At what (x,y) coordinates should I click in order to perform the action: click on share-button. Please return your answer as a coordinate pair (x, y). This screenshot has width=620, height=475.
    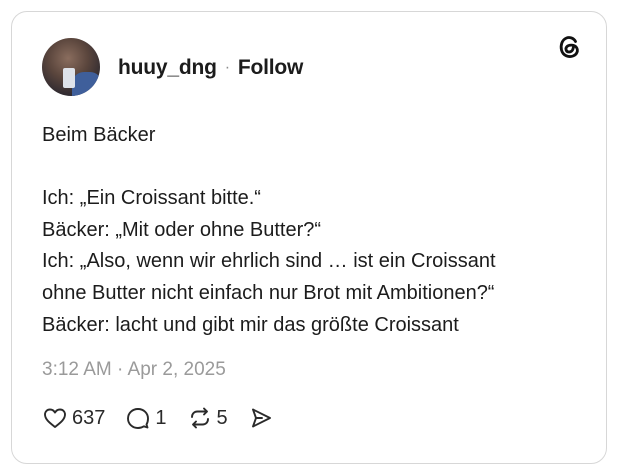
    Looking at the image, I should click on (261, 418).